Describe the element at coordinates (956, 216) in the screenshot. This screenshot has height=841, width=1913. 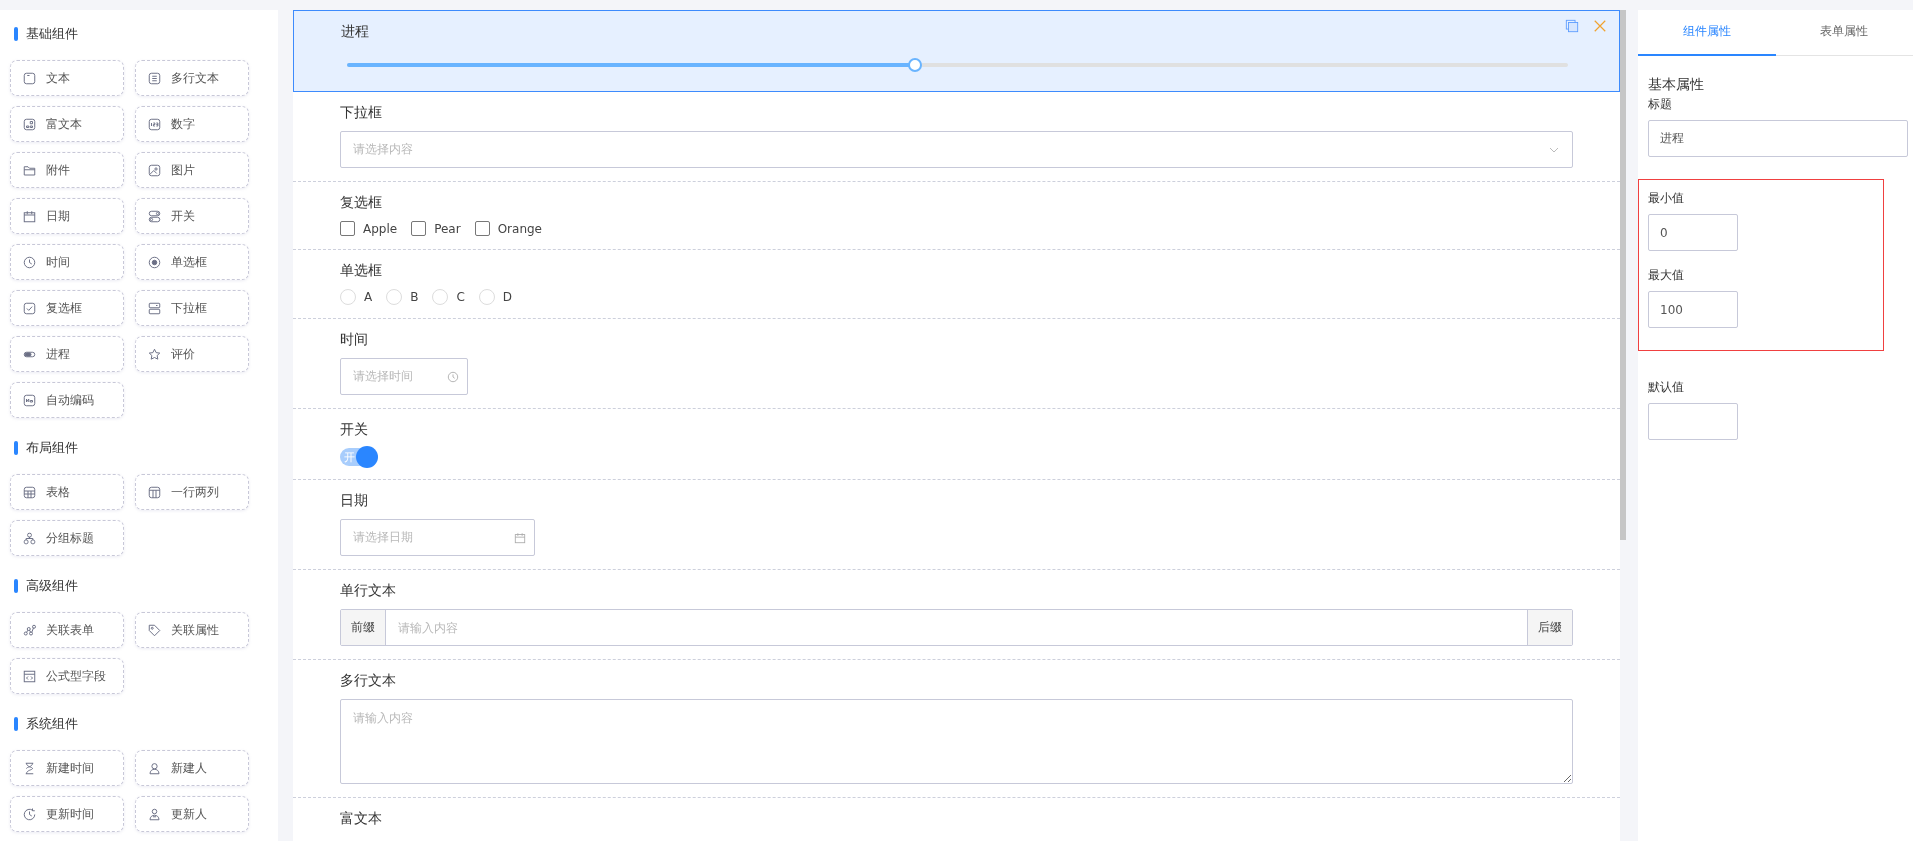
I see `form-field: 复选框 Apple Pear Orange` at that location.